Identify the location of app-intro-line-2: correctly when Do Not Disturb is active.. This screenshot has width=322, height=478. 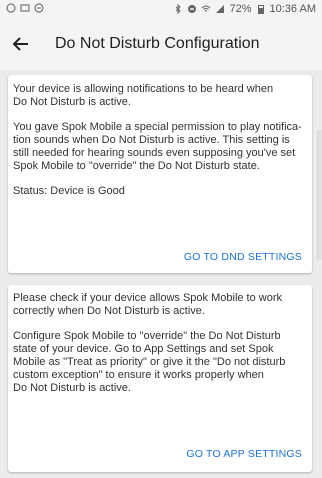
(109, 311).